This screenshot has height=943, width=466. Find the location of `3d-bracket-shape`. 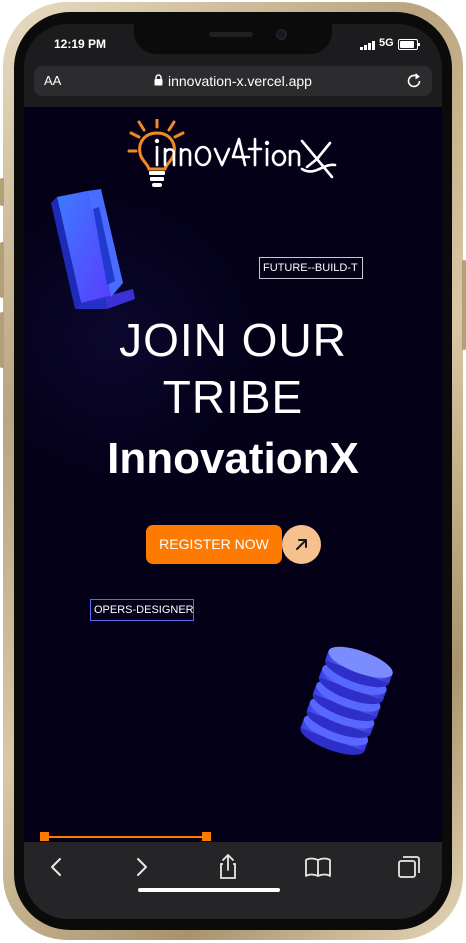

3d-bracket-shape is located at coordinates (93, 249).